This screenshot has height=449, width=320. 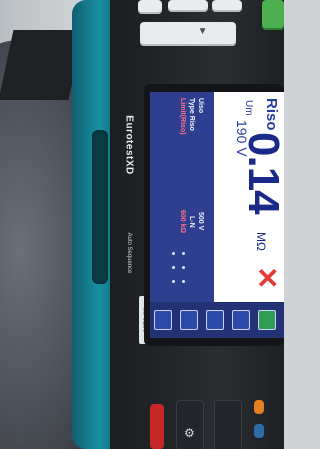 What do you see at coordinates (157, 426) in the screenshot?
I see `red-key` at bounding box center [157, 426].